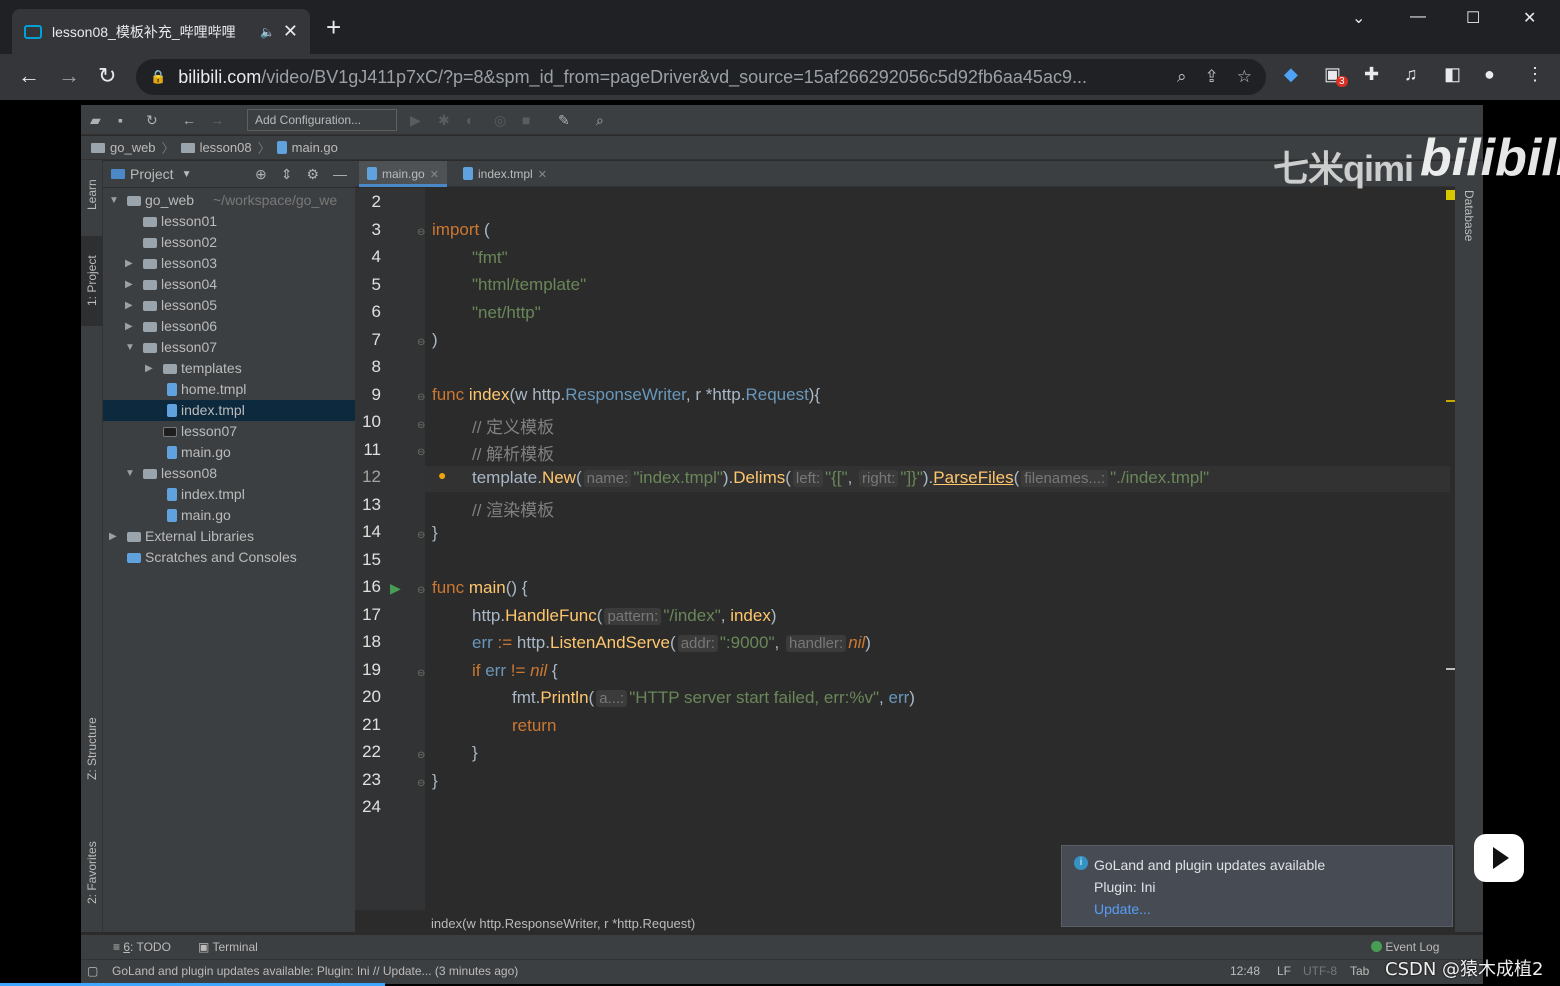  Describe the element at coordinates (340, 174) in the screenshot. I see `hide-icon: —` at that location.